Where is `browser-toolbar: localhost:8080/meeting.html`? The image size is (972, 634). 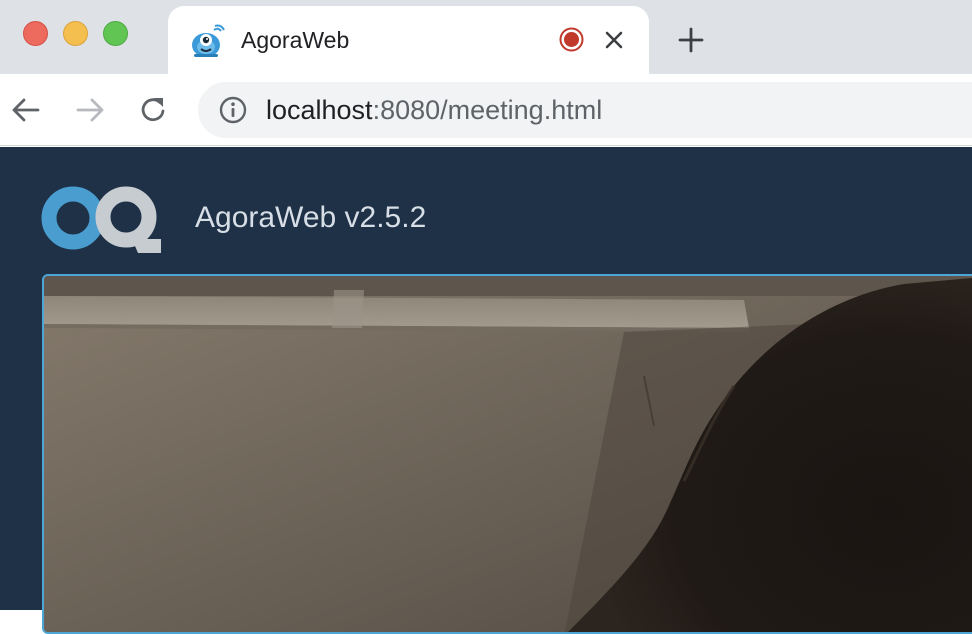
browser-toolbar: localhost:8080/meeting.html is located at coordinates (486, 110).